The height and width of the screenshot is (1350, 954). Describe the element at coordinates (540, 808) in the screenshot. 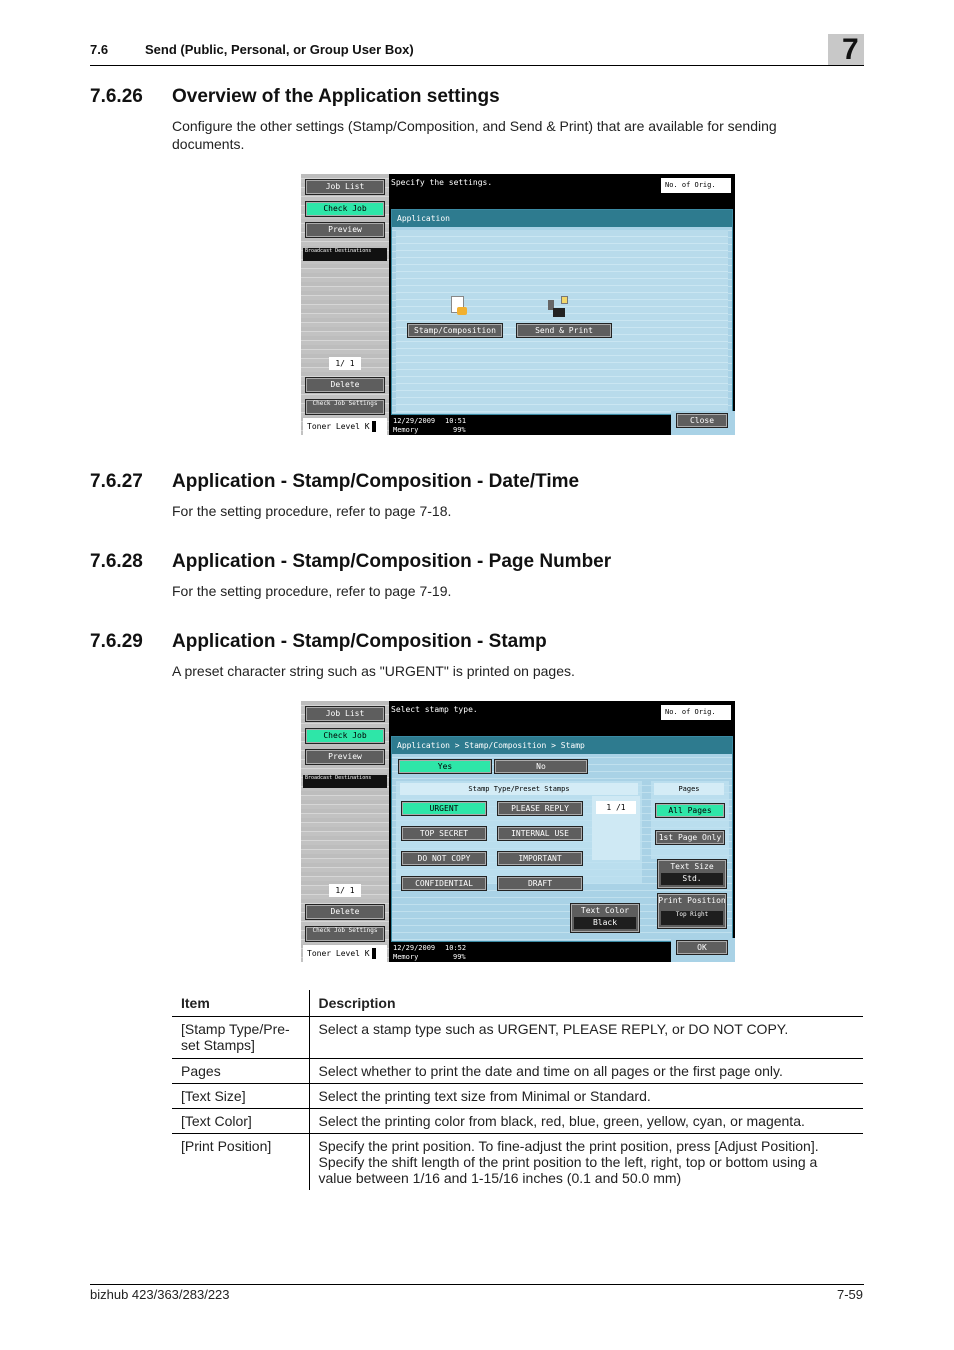

I see `stamp-please-reply-button: PLEASE REPLY` at that location.